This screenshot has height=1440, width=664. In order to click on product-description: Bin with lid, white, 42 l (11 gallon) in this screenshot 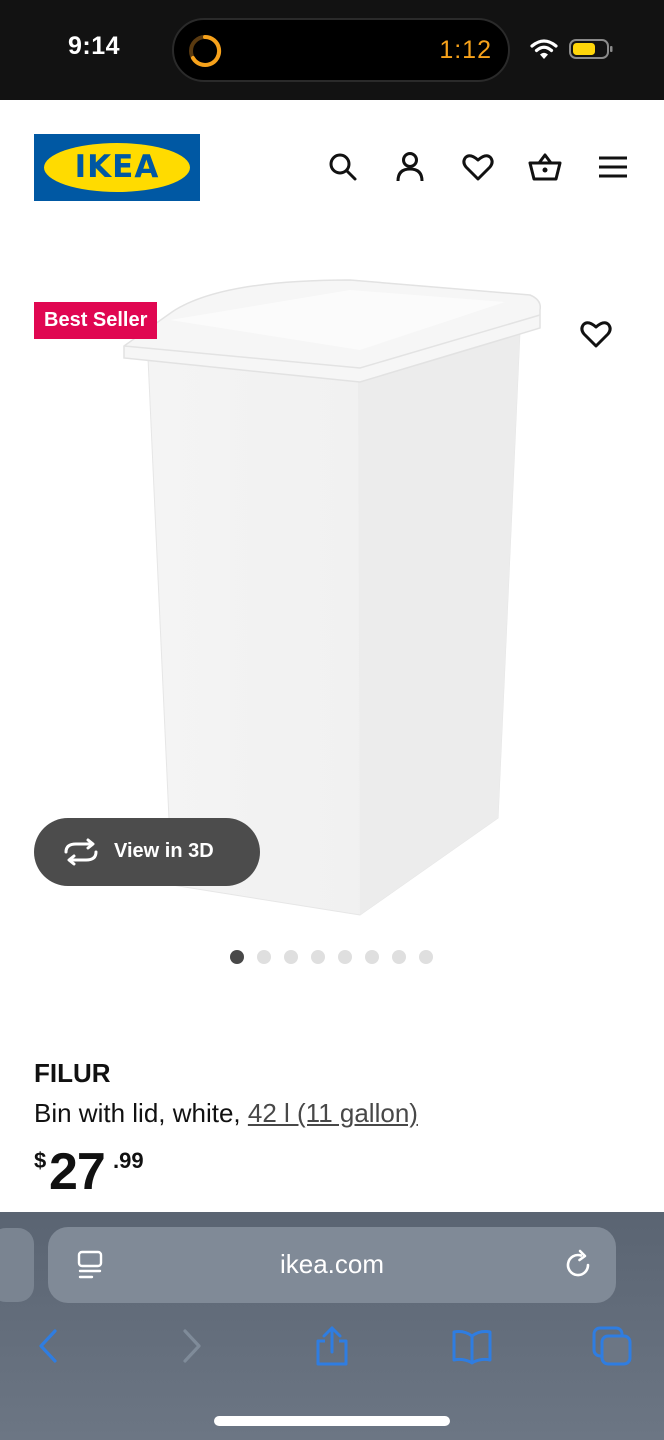, I will do `click(226, 1113)`.